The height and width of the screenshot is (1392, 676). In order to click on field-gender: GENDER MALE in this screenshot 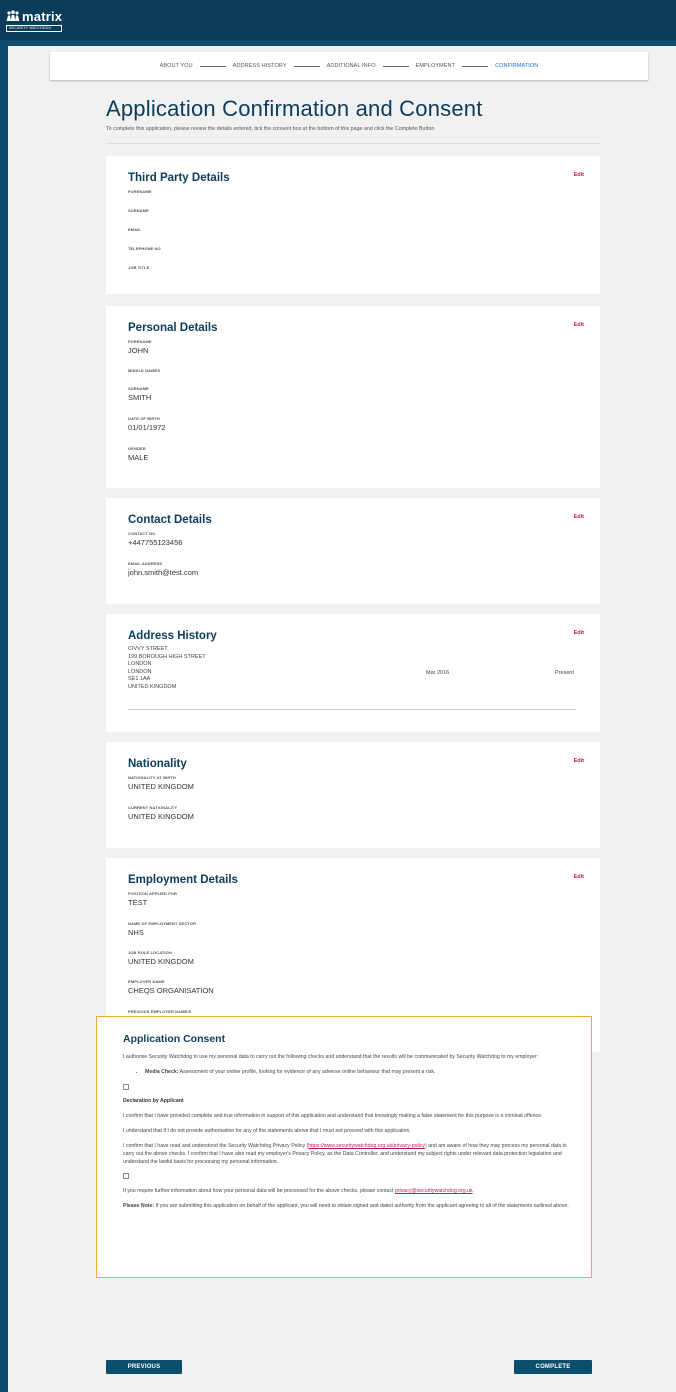, I will do `click(138, 454)`.